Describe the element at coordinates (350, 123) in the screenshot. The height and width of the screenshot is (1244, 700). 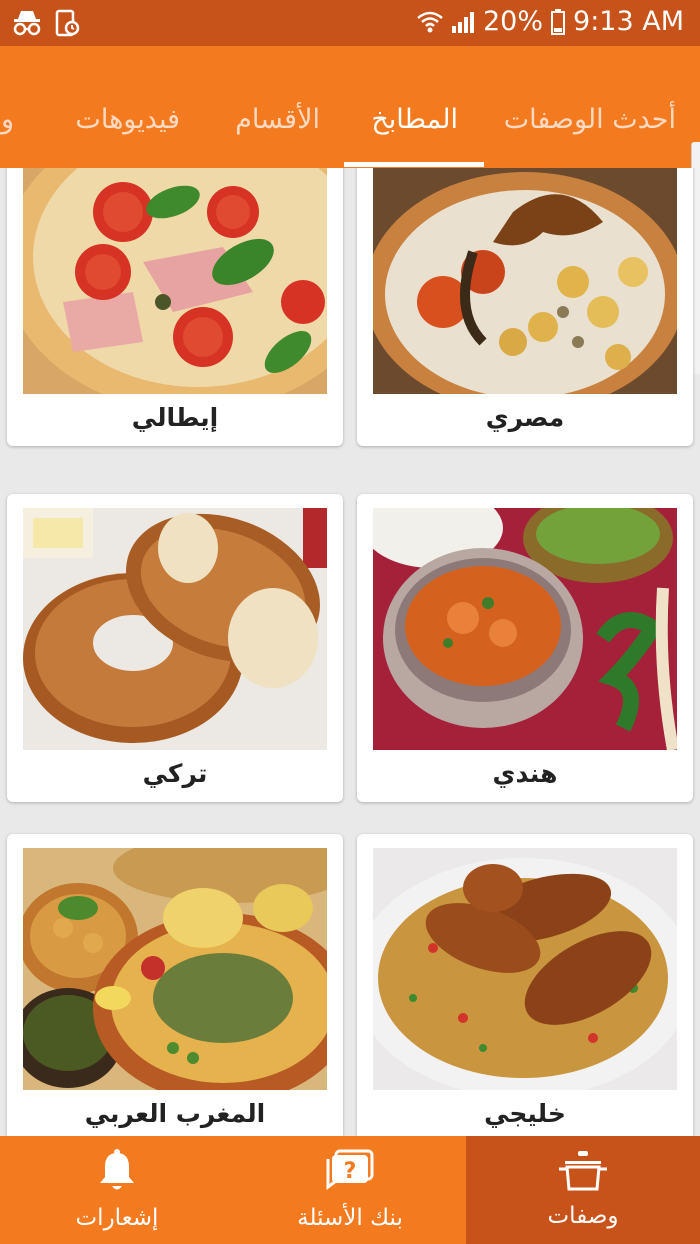
I see `tab-bar: أحدث الوصفات المطابخ الأقسام فيديوهات و` at that location.